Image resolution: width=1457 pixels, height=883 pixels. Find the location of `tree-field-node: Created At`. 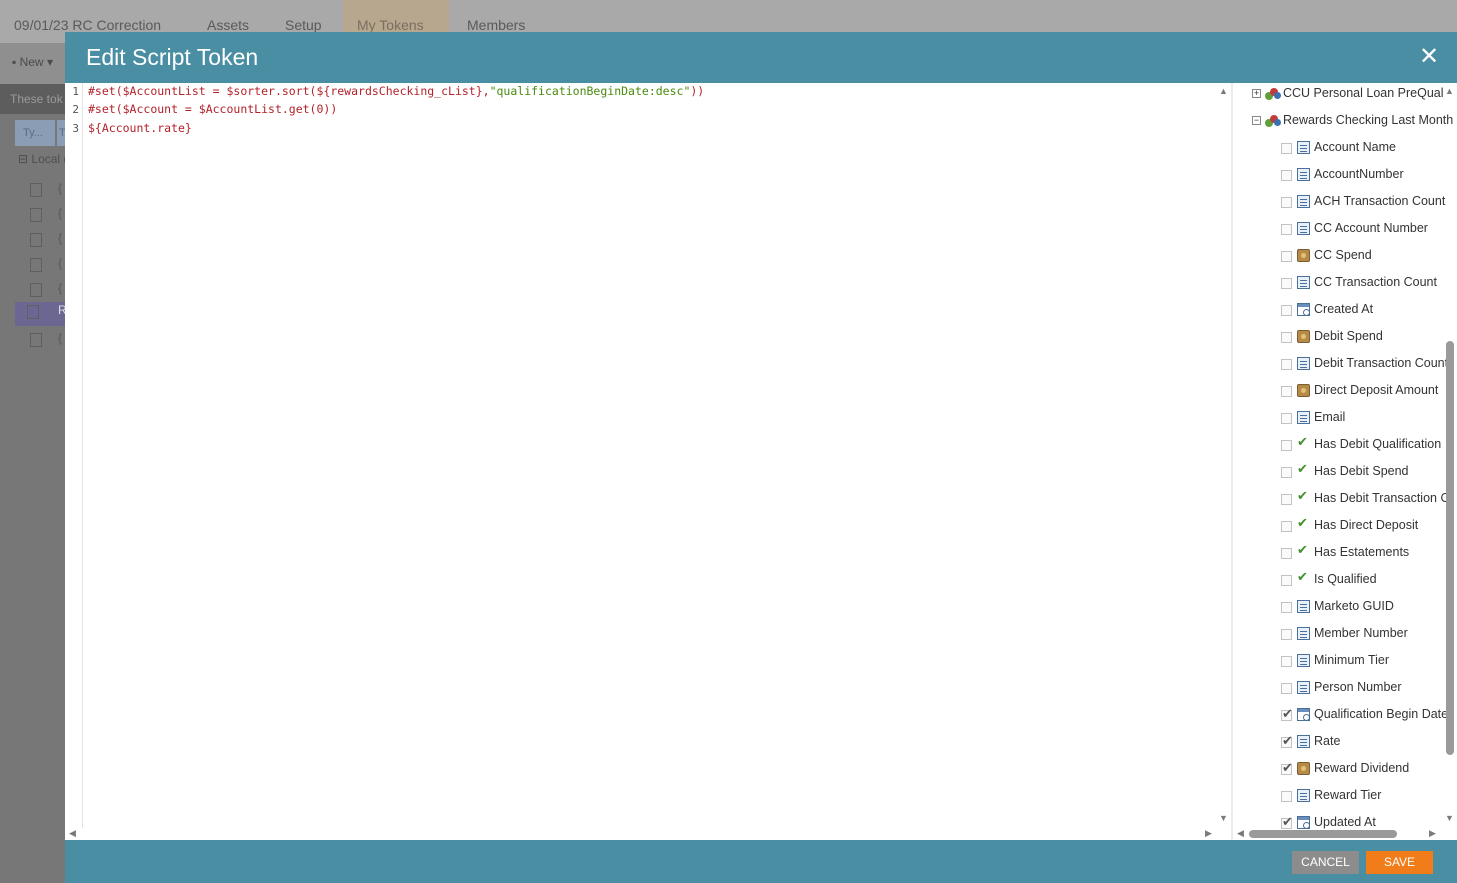

tree-field-node: Created At is located at coordinates (1369, 309).